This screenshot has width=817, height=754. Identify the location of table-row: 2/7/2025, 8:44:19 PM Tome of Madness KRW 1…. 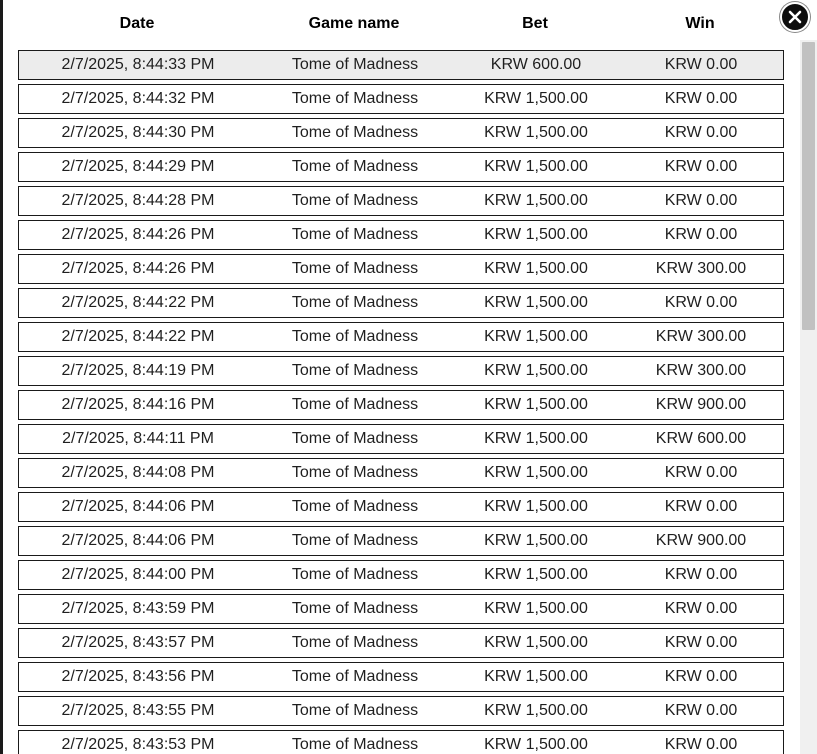
(401, 371).